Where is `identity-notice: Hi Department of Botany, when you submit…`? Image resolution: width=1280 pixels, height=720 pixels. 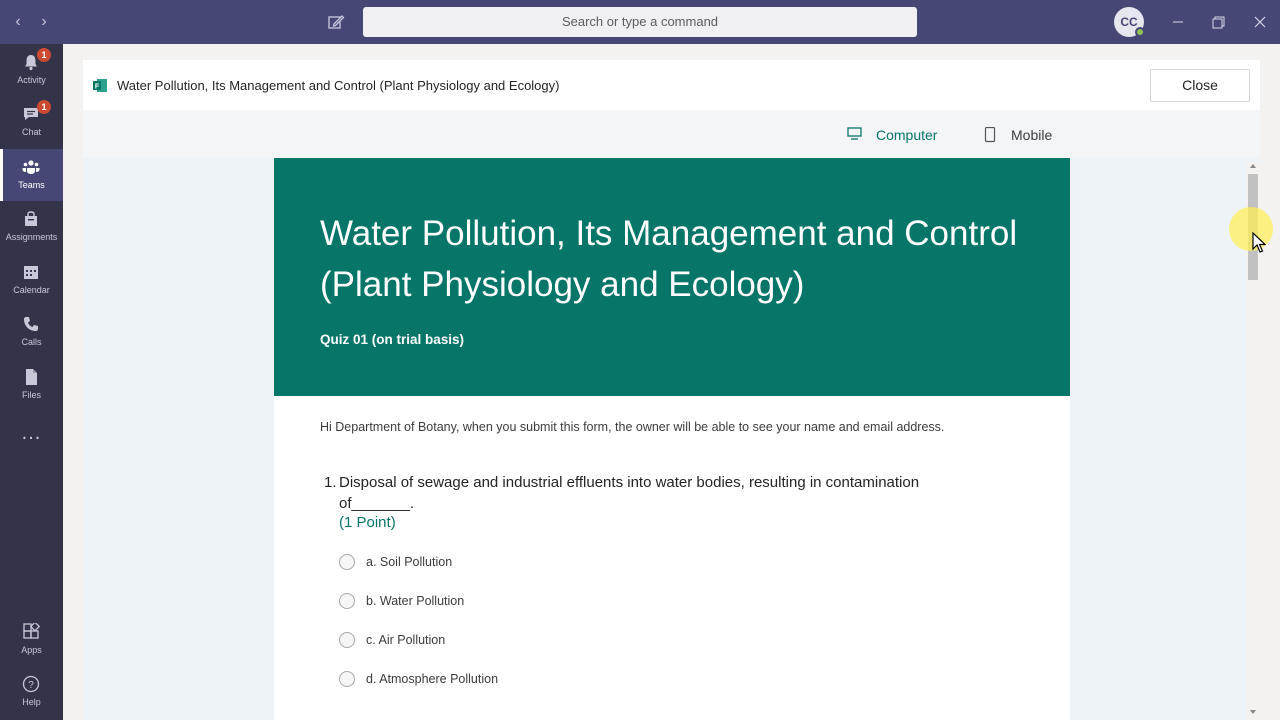
identity-notice: Hi Department of Botany, when you submit… is located at coordinates (632, 427).